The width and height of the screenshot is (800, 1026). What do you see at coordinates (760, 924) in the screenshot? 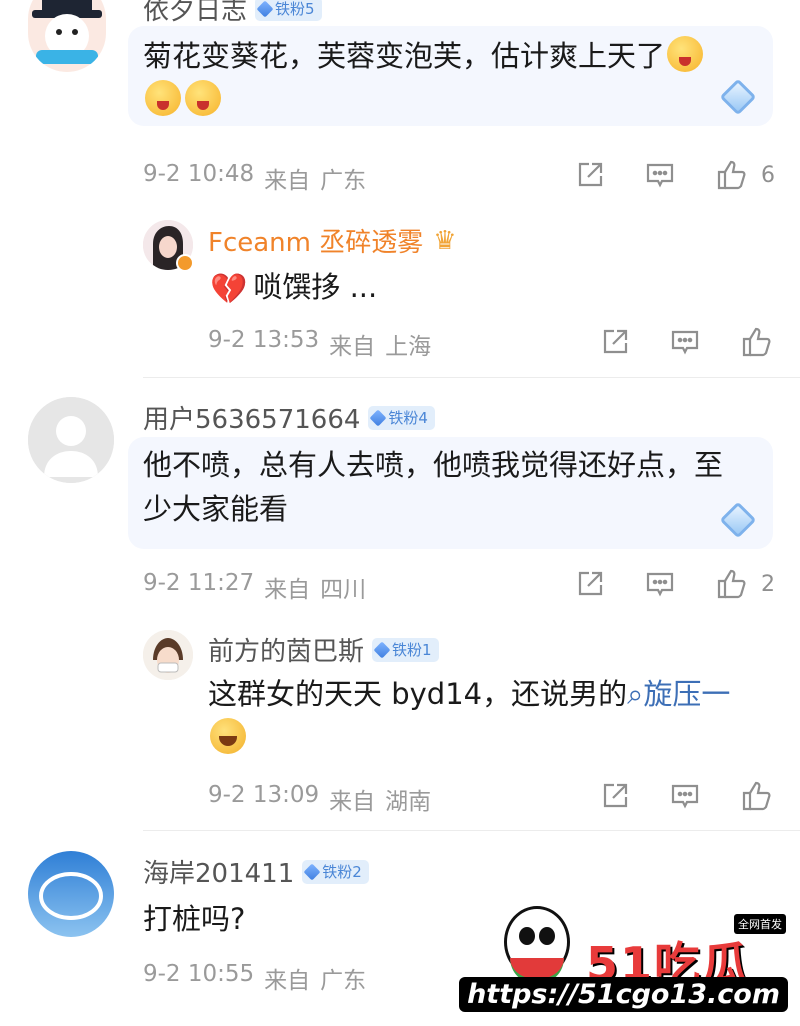
I see `watermark-tag: 全网首发` at bounding box center [760, 924].